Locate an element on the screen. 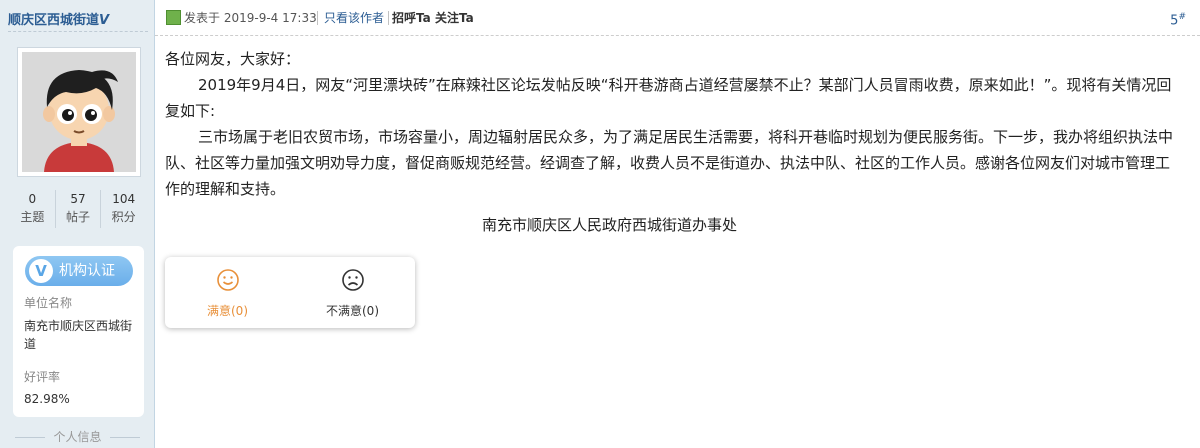 The image size is (1200, 448). post-header: 发表于 2019-9-4 17:33 只看该作者 招呼Ta 关注Ta 5# is located at coordinates (677, 18).